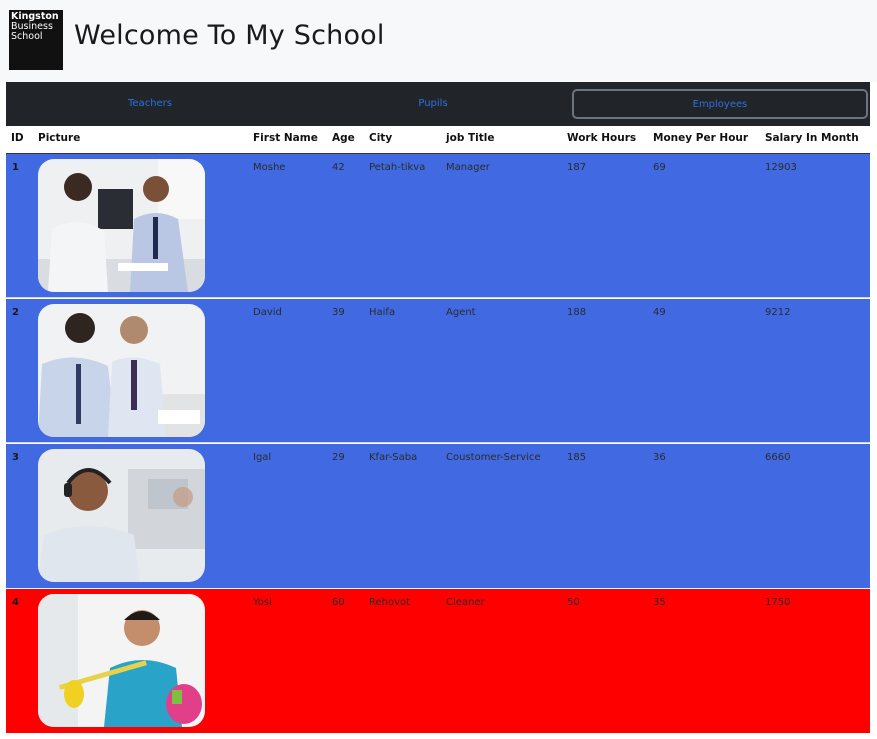 The height and width of the screenshot is (739, 877). What do you see at coordinates (720, 104) in the screenshot?
I see `tab-employees: Employees` at bounding box center [720, 104].